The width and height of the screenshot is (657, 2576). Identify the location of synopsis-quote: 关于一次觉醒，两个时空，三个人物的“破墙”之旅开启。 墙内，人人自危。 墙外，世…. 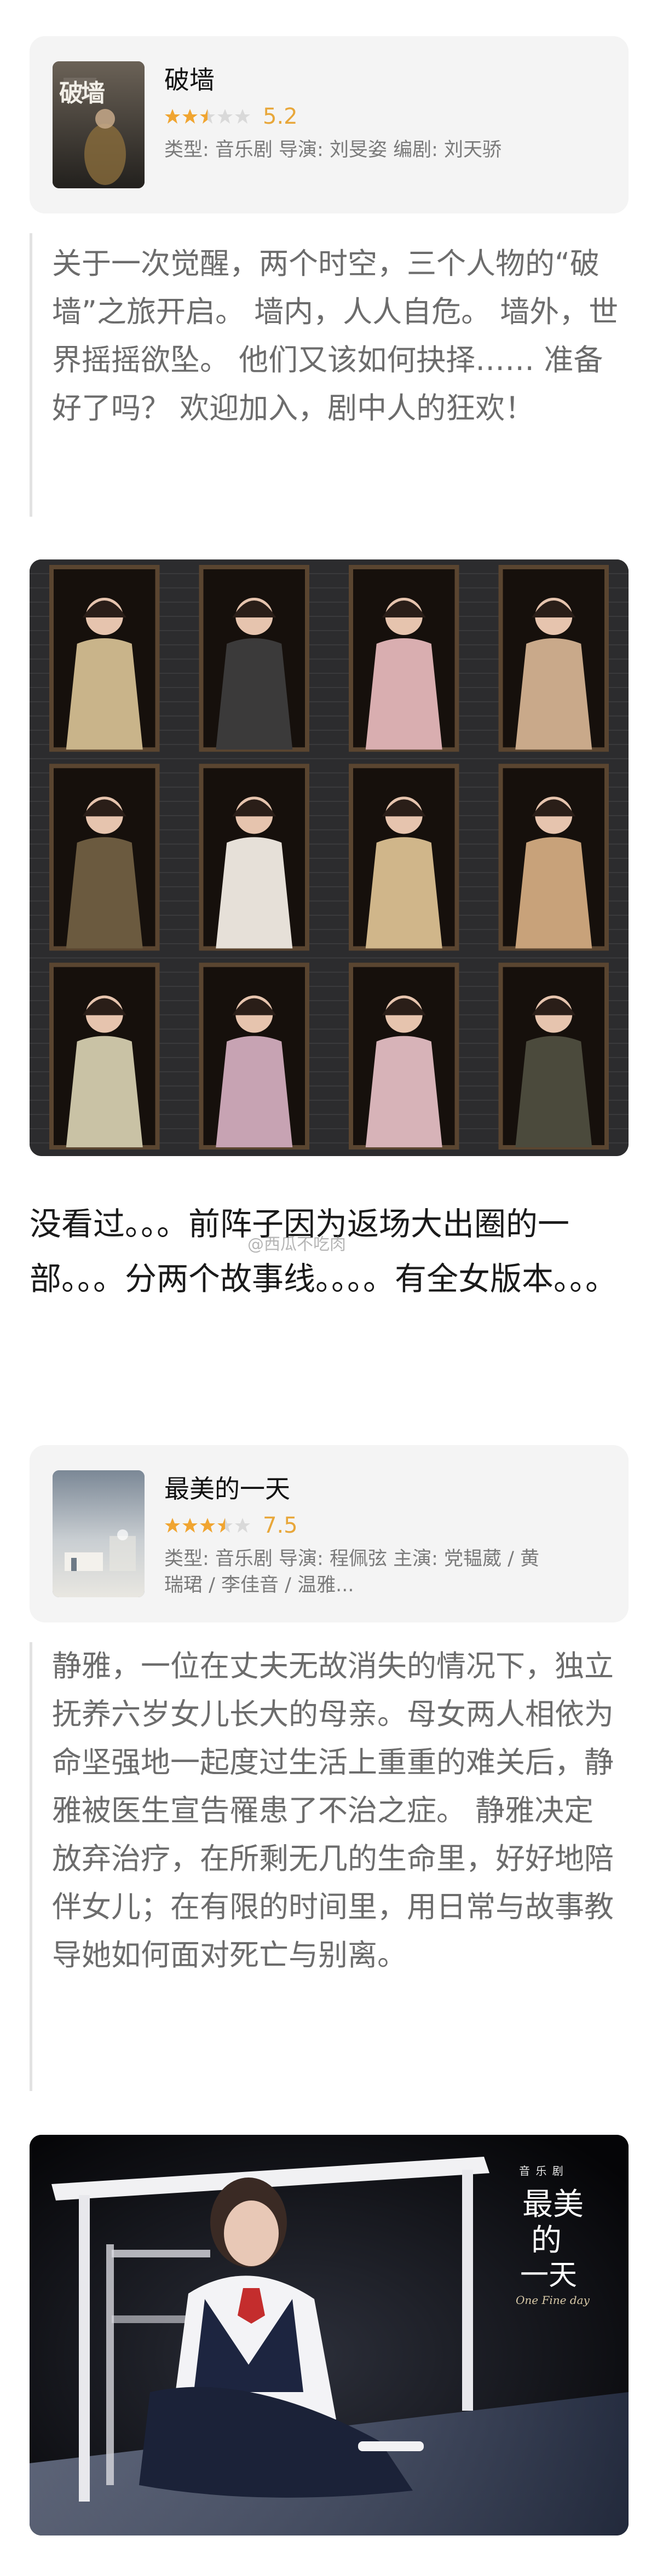
(325, 375).